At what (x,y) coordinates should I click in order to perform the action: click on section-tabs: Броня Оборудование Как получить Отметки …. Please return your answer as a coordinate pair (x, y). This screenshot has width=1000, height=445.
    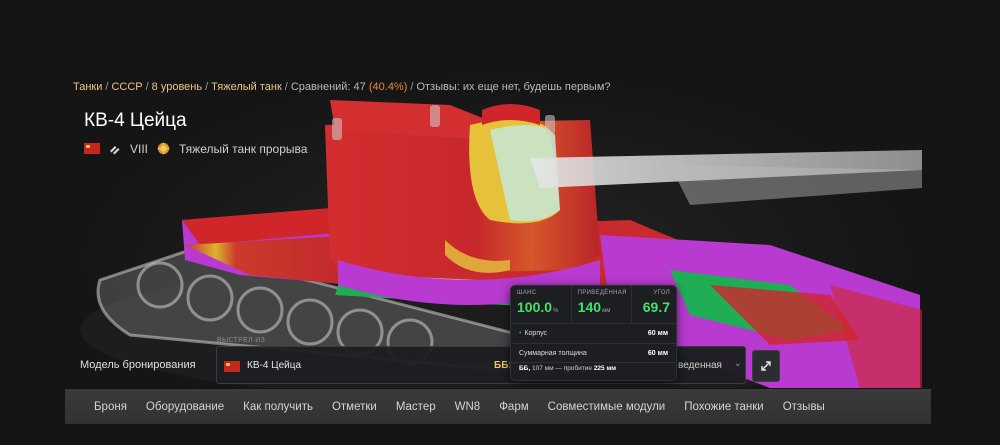
    Looking at the image, I should click on (498, 406).